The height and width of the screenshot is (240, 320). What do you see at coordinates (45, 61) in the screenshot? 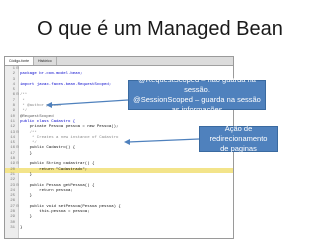
I see `tab-history: Histórico` at bounding box center [45, 61].